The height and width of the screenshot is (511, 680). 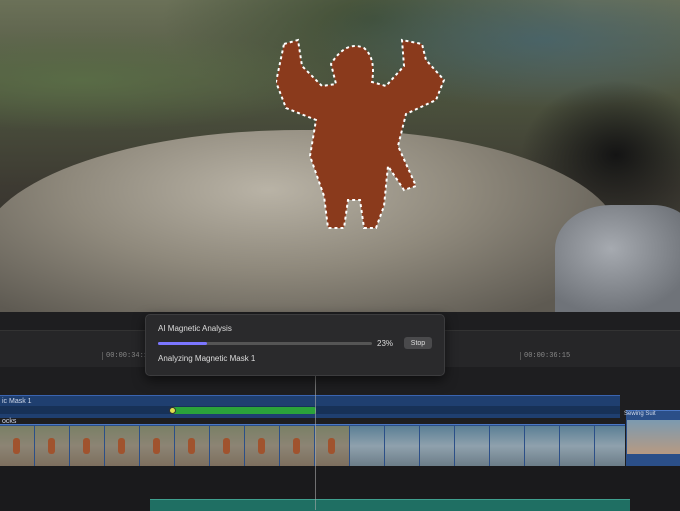 I want to click on ruler-timecode: 00:00:34:1, so click(x=127, y=356).